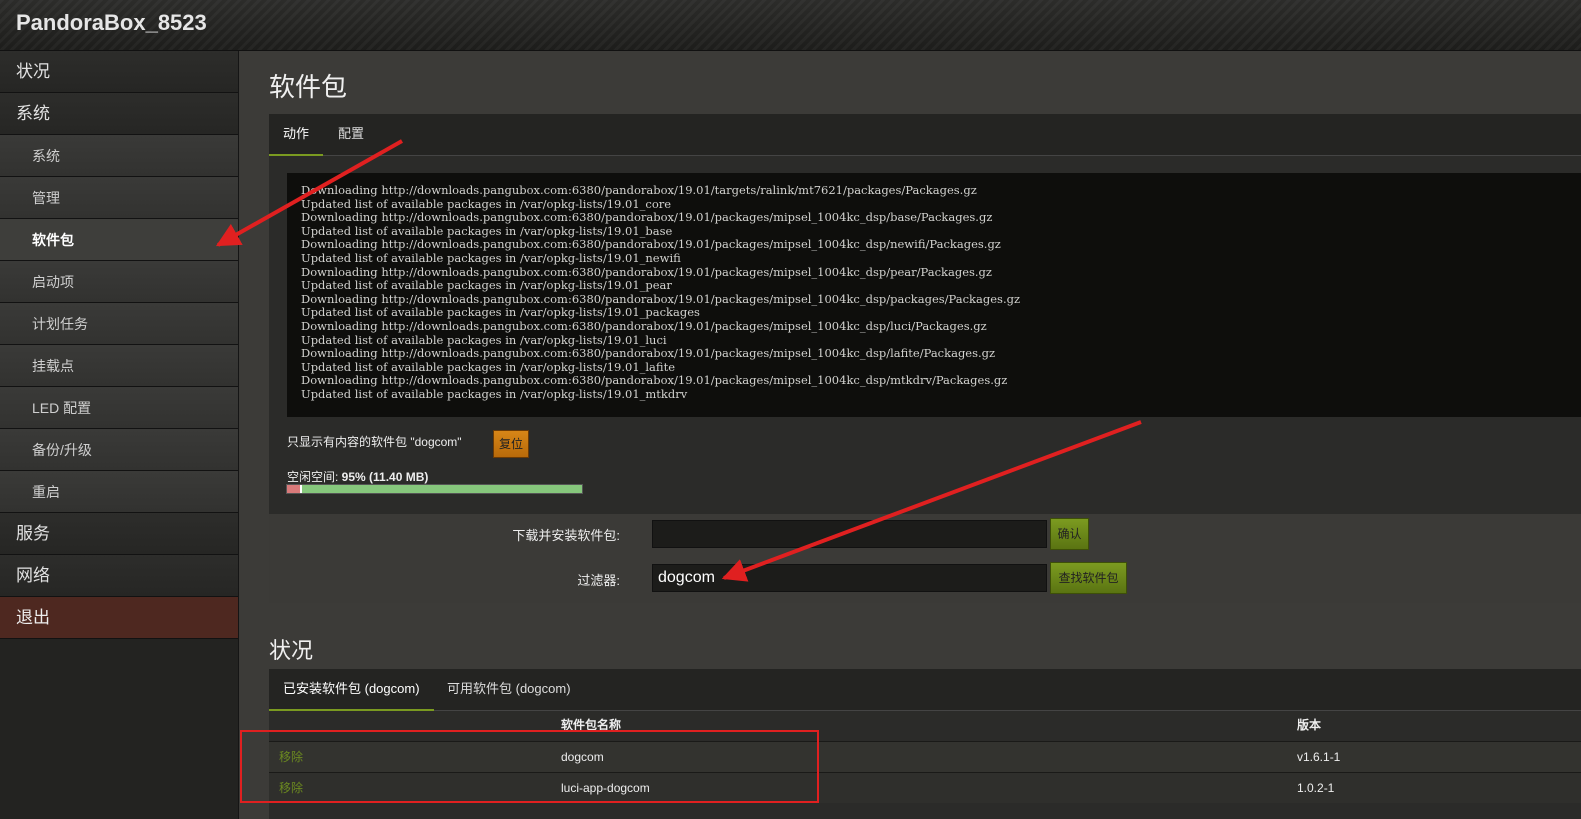 This screenshot has width=1581, height=819. I want to click on sidebar-subitem-system: 系统, so click(119, 156).